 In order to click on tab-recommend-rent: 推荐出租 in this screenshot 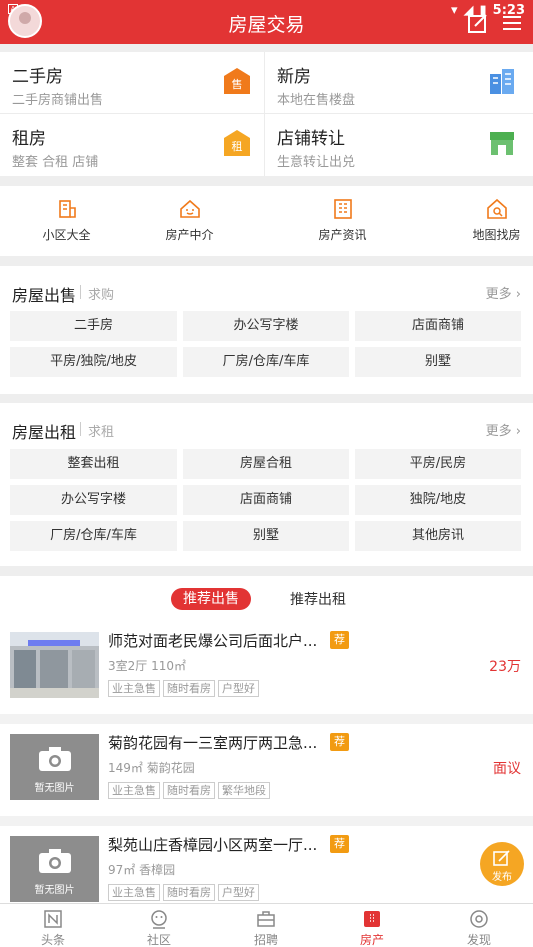, I will do `click(318, 599)`.